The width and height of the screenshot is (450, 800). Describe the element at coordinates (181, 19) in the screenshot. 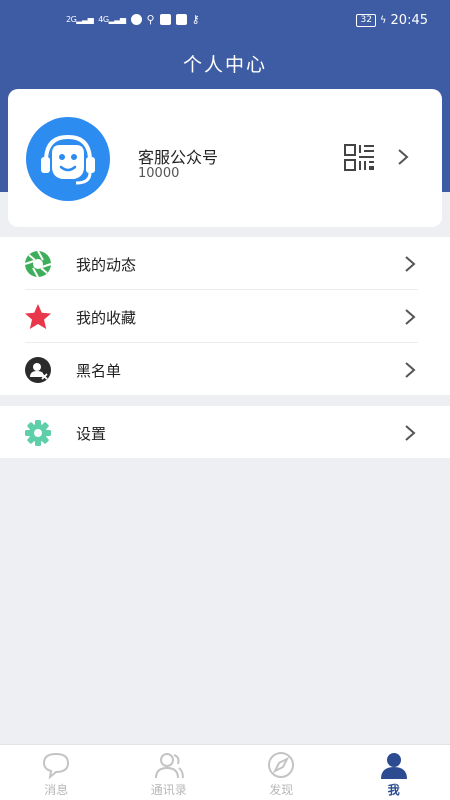

I see `message-icon` at that location.